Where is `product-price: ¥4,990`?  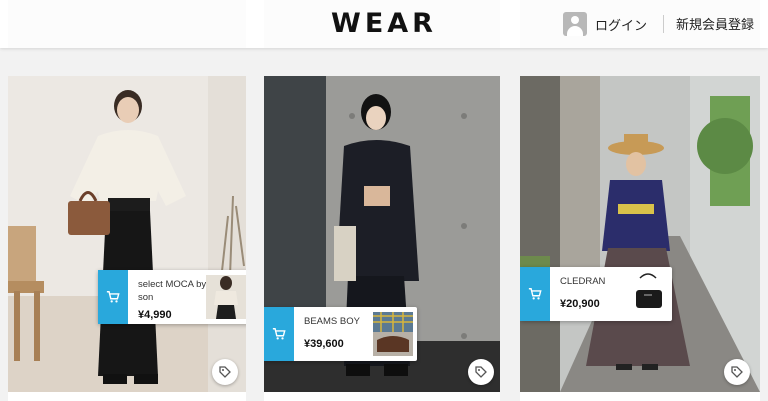
product-price: ¥4,990 is located at coordinates (155, 315).